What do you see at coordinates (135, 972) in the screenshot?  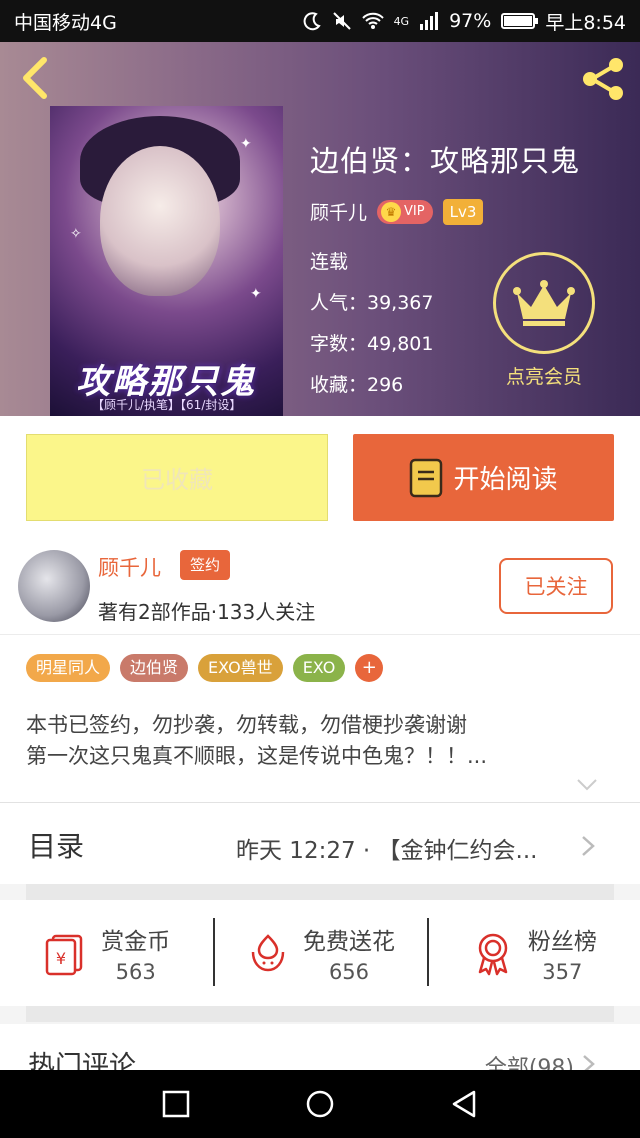 I see `stat-value: 563` at bounding box center [135, 972].